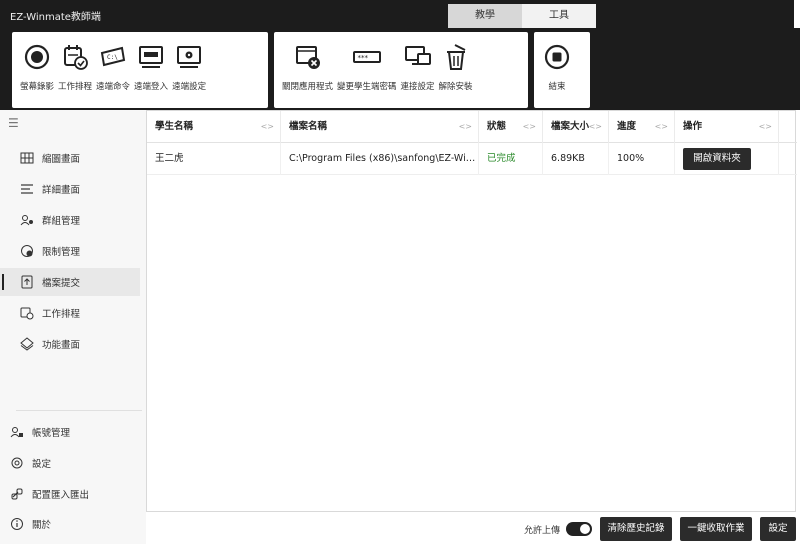  Describe the element at coordinates (417, 55) in the screenshot. I see `connection-settings-icon` at that location.